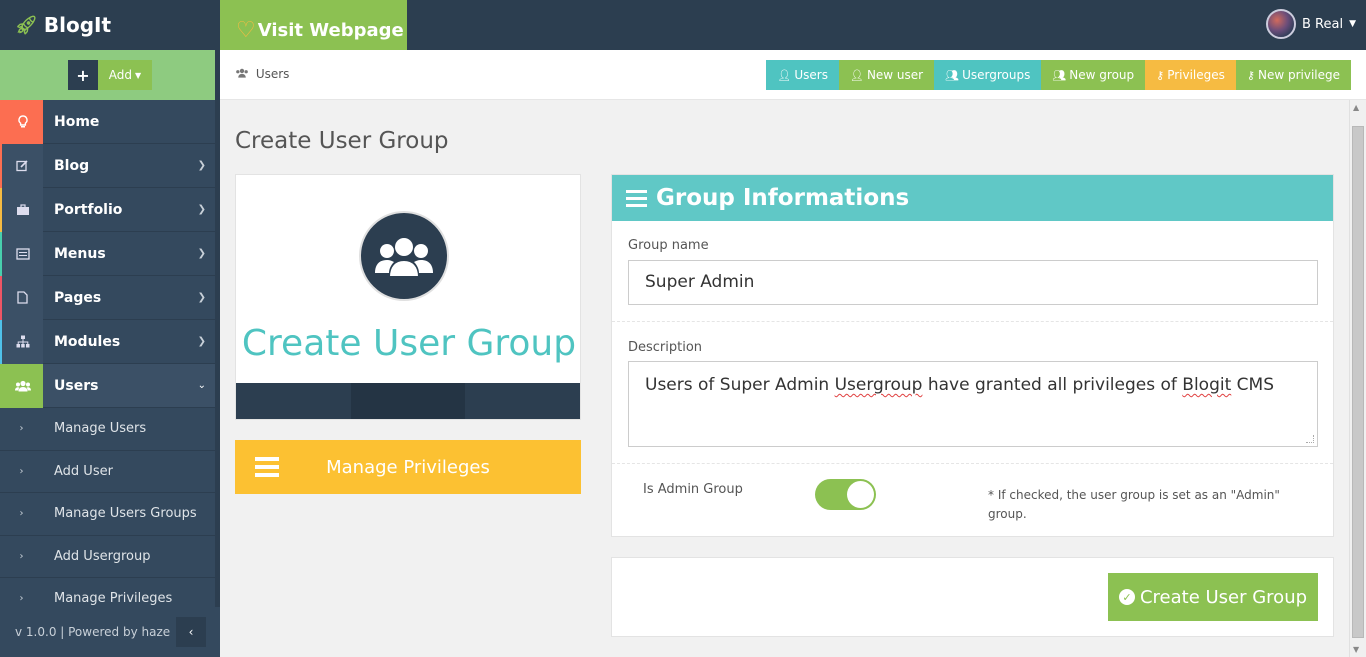 This screenshot has width=1366, height=657. I want to click on is-admin-toggle, so click(845, 494).